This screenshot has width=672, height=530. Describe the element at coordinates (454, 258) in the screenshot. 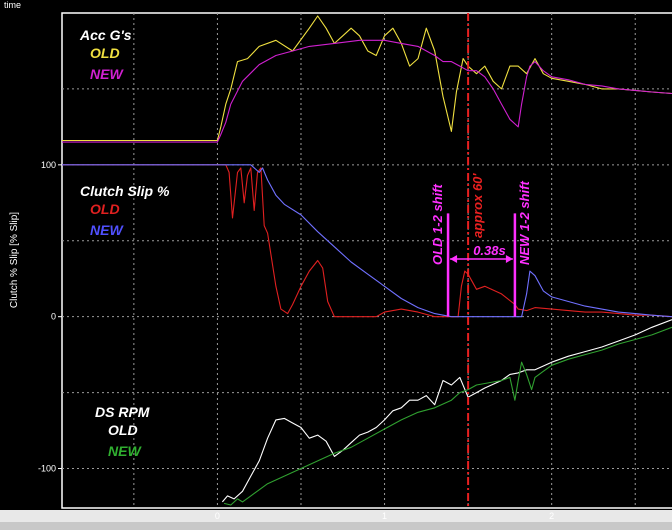

I see `interval-arrowhead-left` at that location.